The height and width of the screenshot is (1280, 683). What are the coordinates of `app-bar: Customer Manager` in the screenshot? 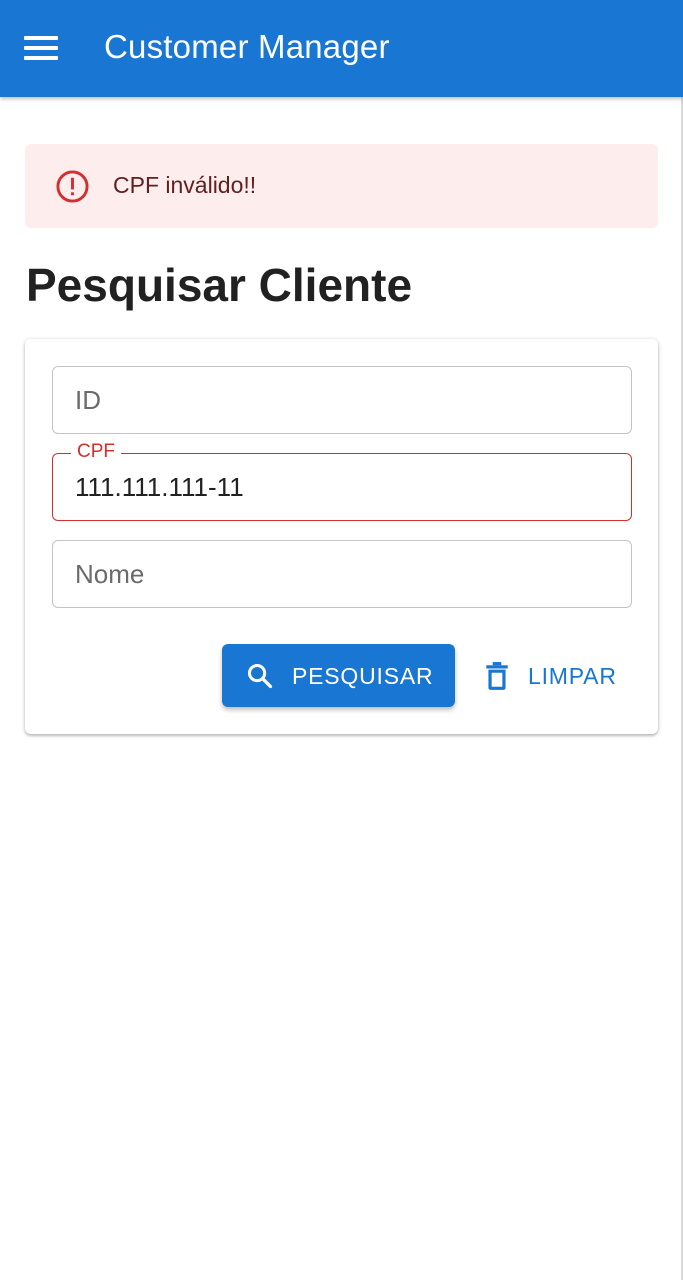 It's located at (341, 48).